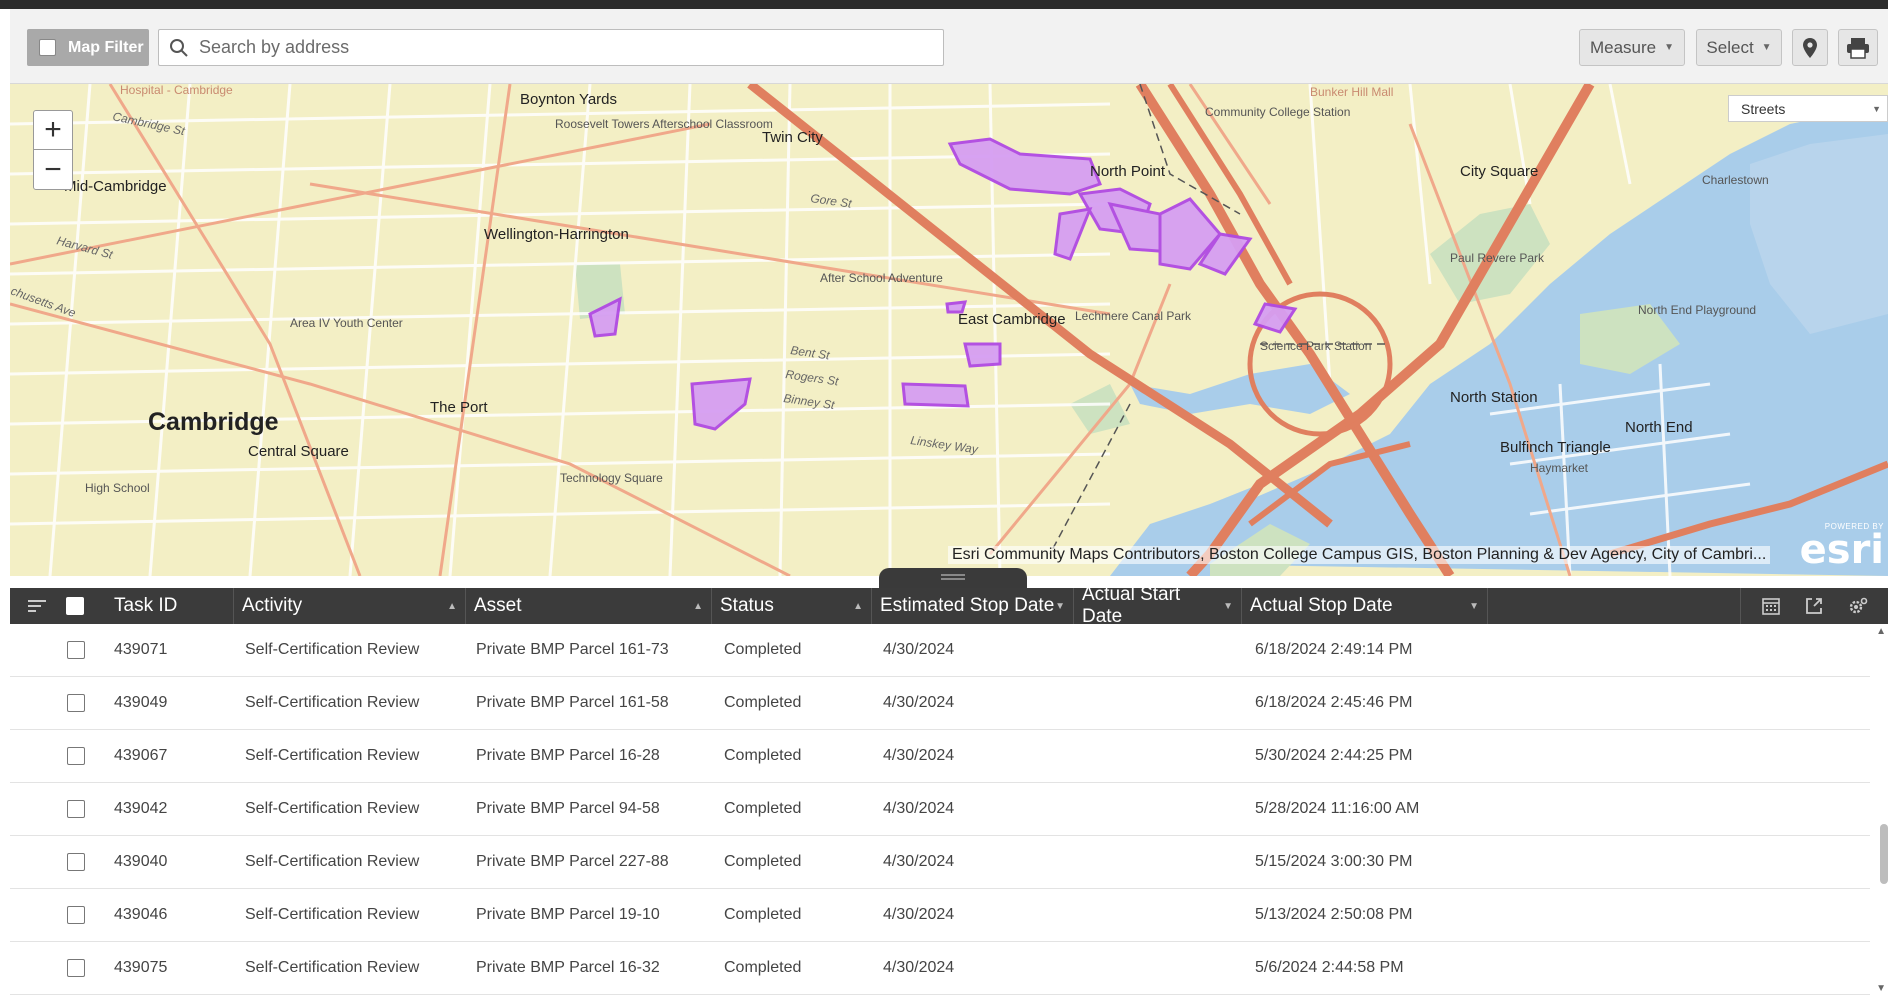  I want to click on label-boynton-yards: Boynton Yards, so click(568, 99).